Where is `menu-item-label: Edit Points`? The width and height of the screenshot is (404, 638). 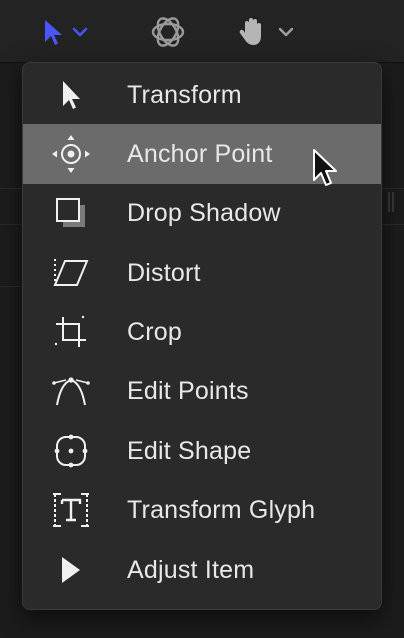 menu-item-label: Edit Points is located at coordinates (188, 390).